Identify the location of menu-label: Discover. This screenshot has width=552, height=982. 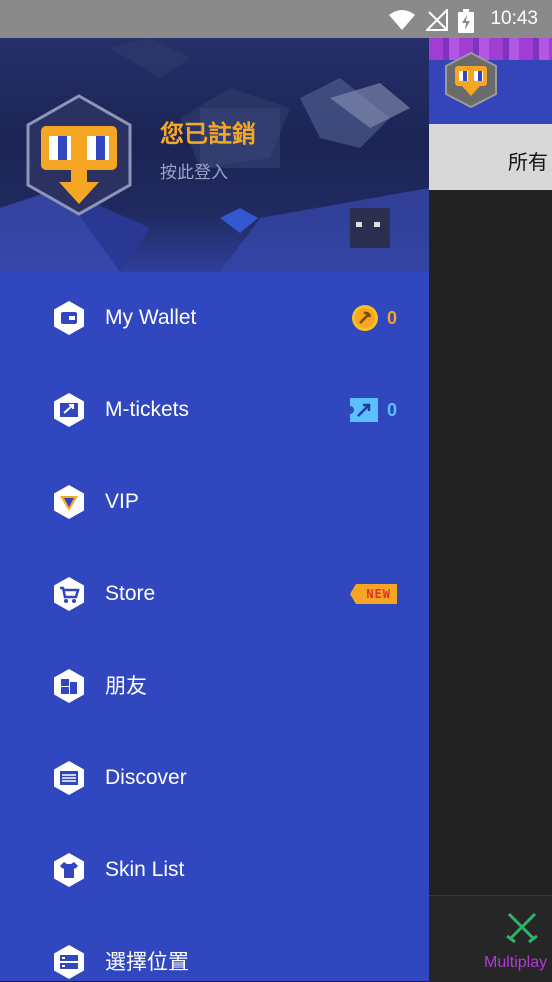
(146, 777).